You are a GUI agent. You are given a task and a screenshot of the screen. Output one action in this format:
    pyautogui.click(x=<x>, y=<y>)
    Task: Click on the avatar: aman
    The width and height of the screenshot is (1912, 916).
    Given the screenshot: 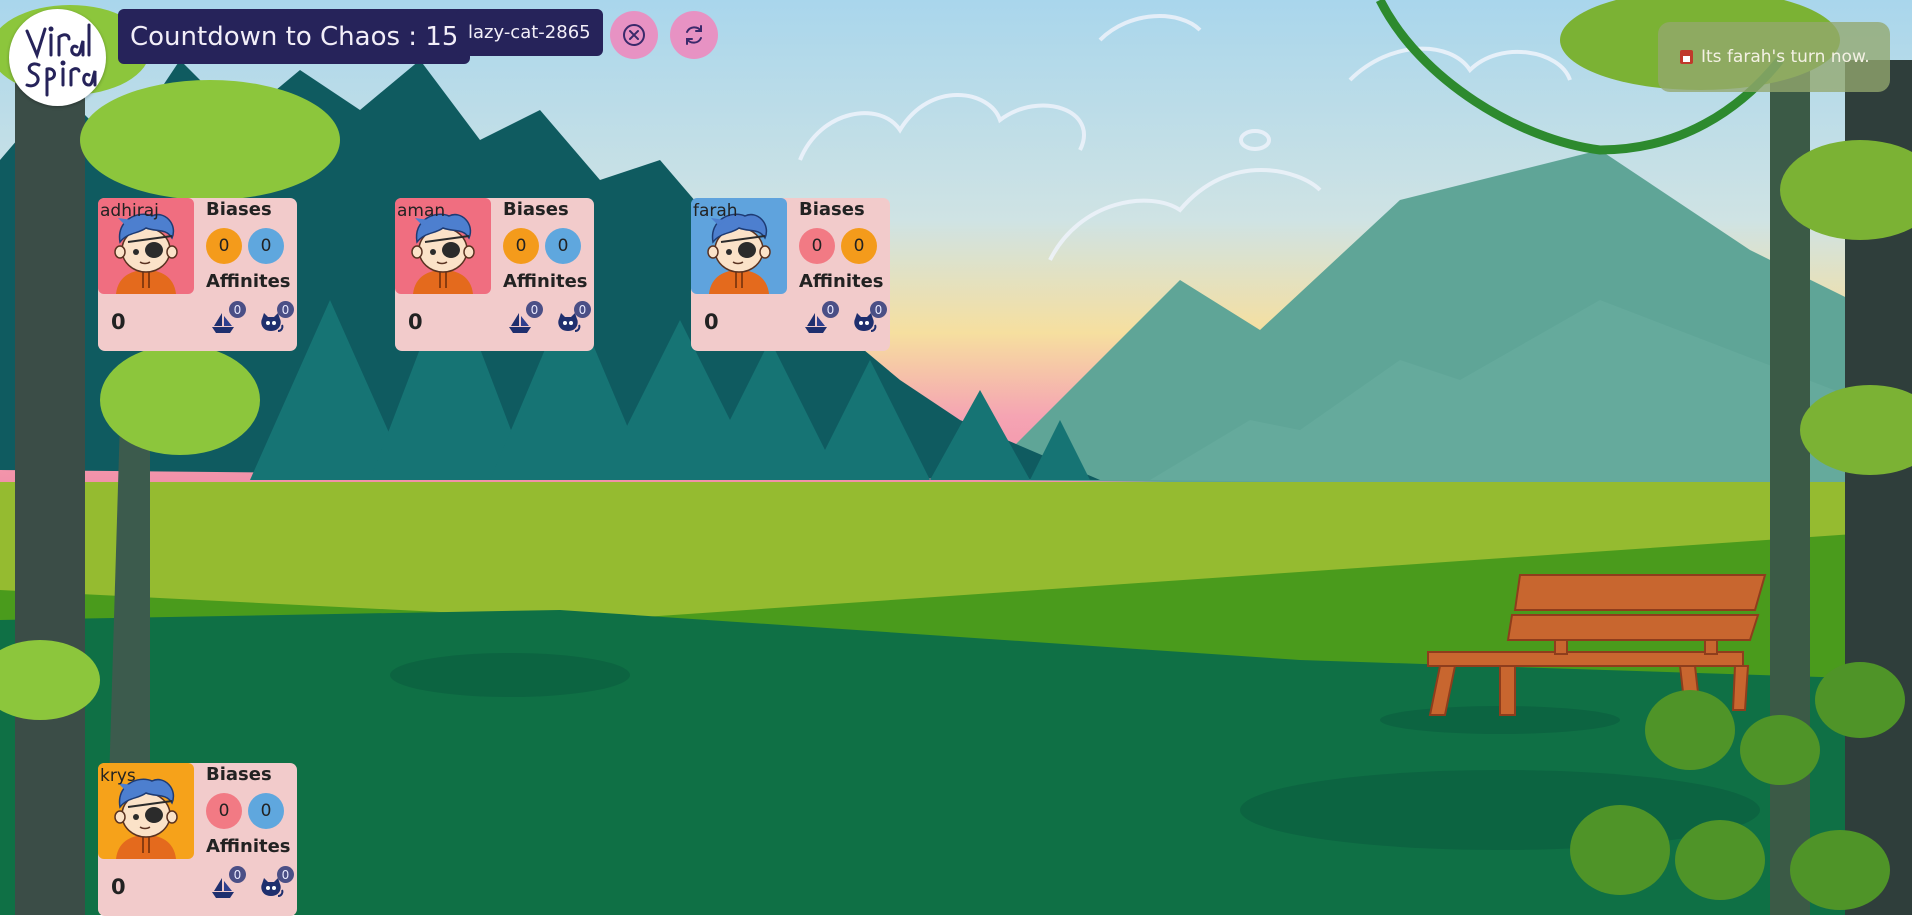 What is the action you would take?
    pyautogui.click(x=443, y=246)
    